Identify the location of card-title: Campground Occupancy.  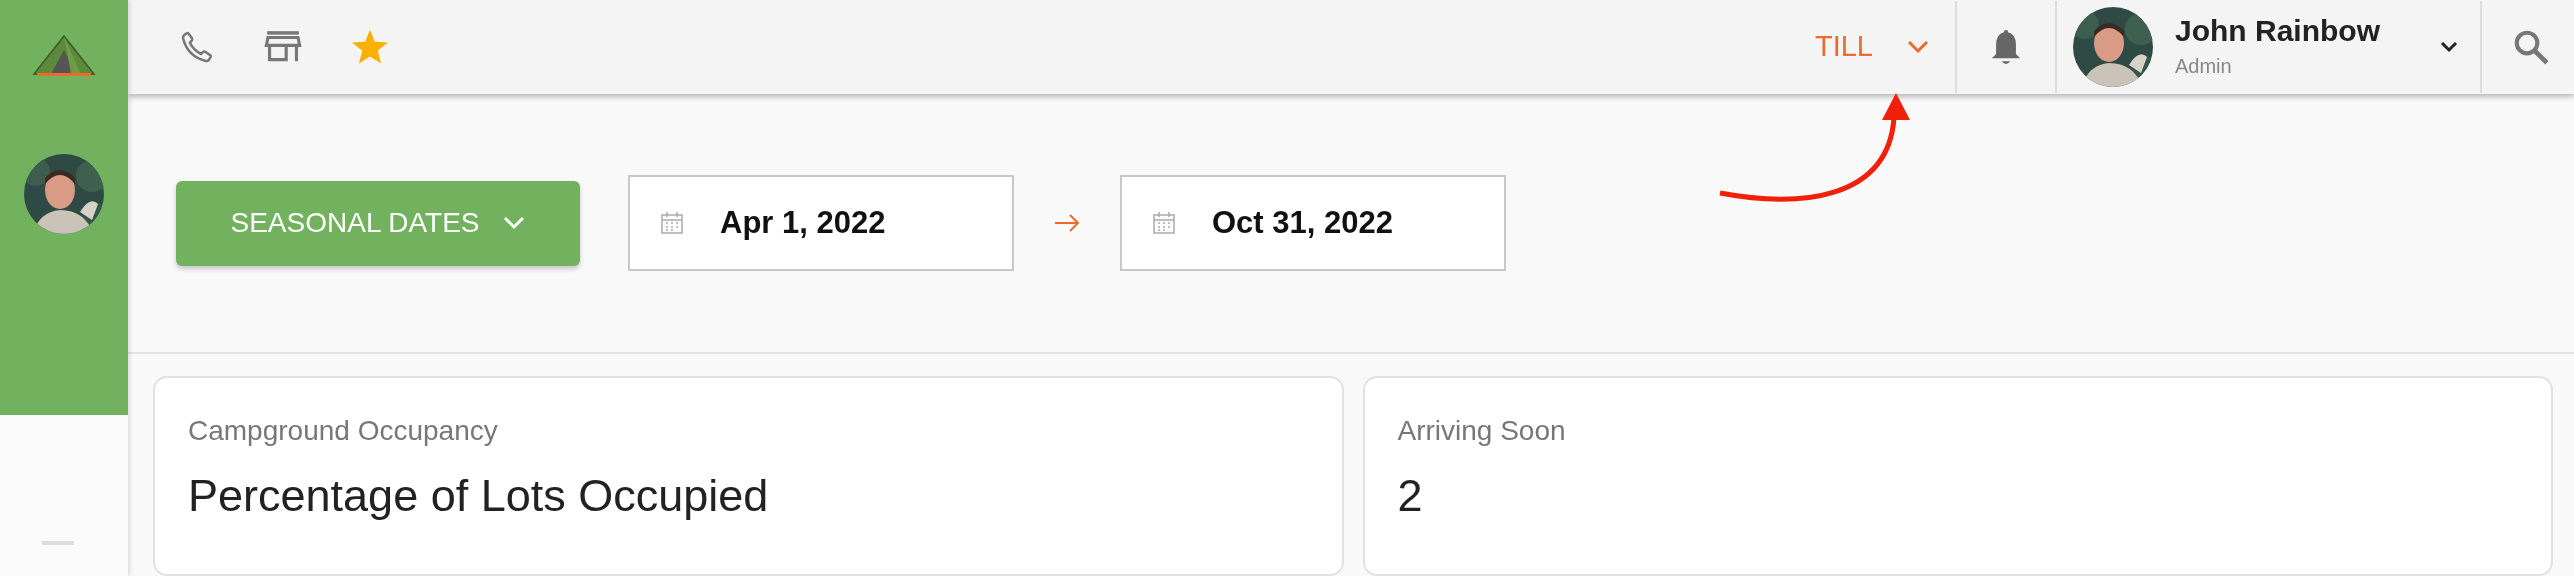
(343, 431).